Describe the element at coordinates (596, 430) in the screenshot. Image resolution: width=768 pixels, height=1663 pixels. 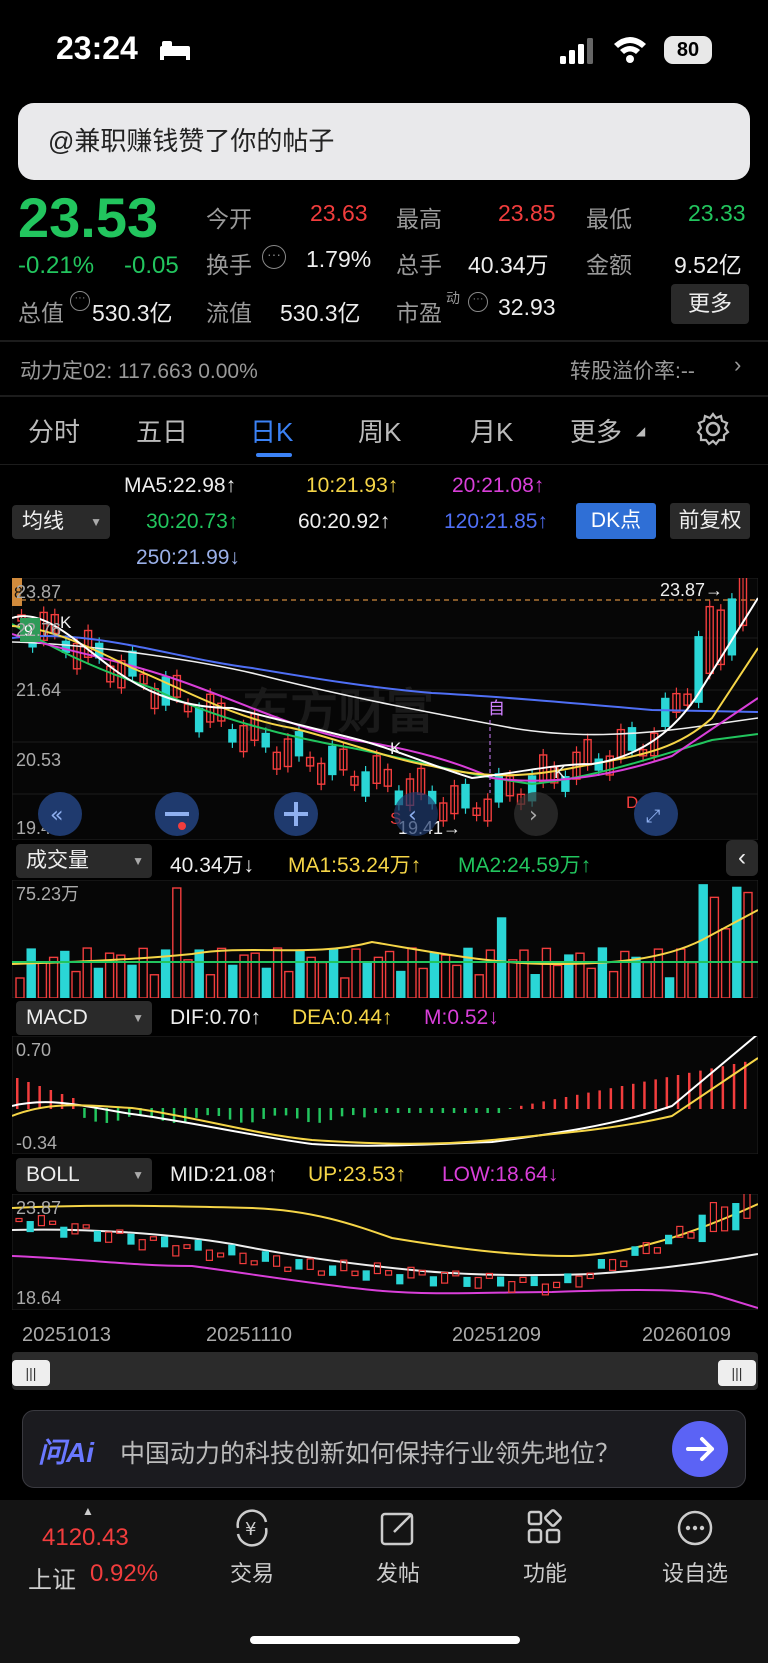
I see `tab-more: 更多` at that location.